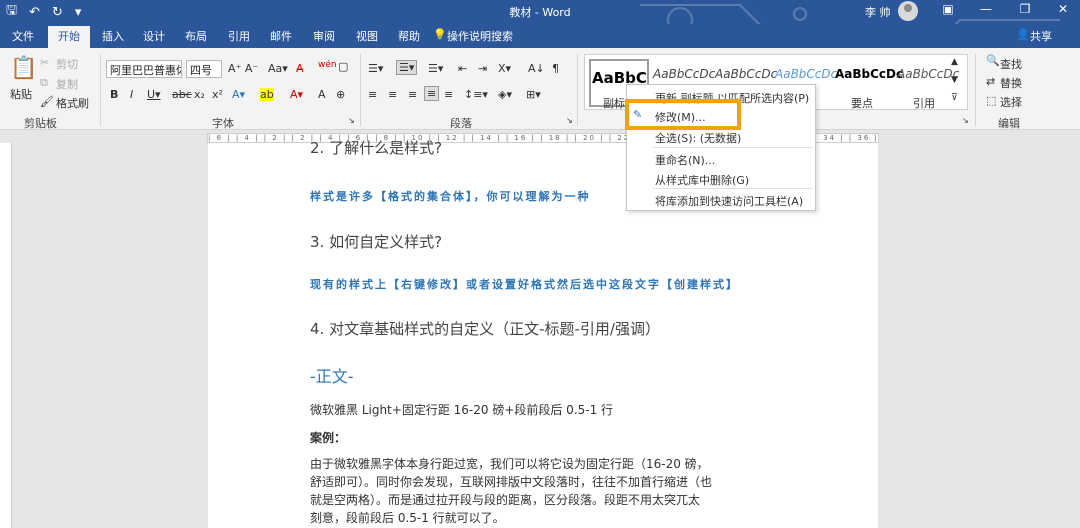 The height and width of the screenshot is (528, 1080). I want to click on font-size-select: 四号, so click(204, 69).